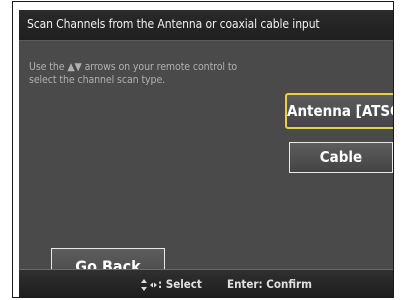 The image size is (404, 300). What do you see at coordinates (206, 283) in the screenshot?
I see `footer-hint-bar: : Select Enter: Confirm` at bounding box center [206, 283].